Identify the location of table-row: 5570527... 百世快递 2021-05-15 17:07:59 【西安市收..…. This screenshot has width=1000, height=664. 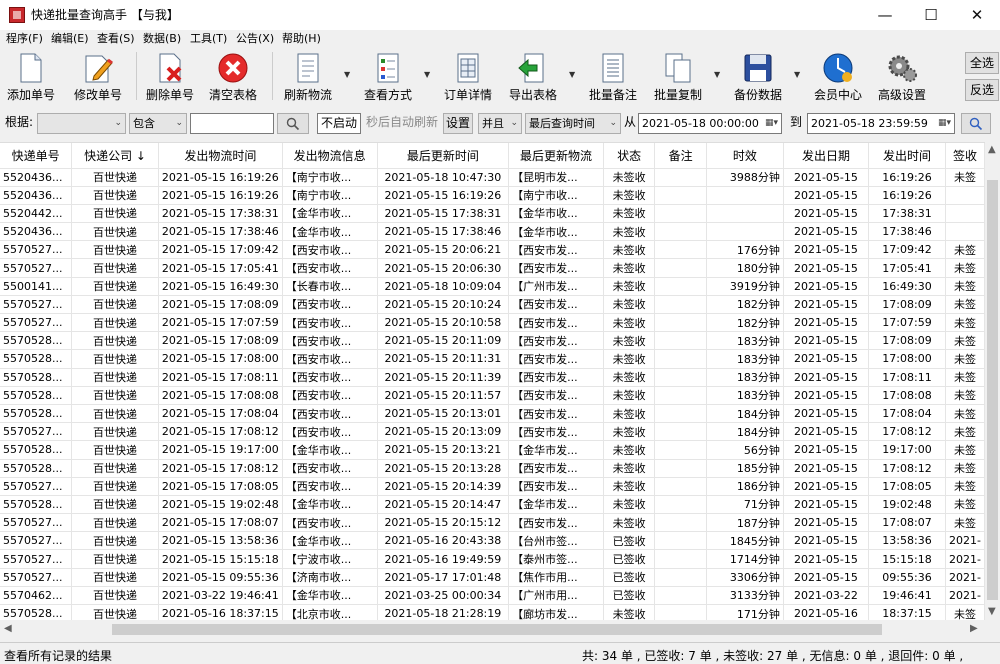
(492, 323).